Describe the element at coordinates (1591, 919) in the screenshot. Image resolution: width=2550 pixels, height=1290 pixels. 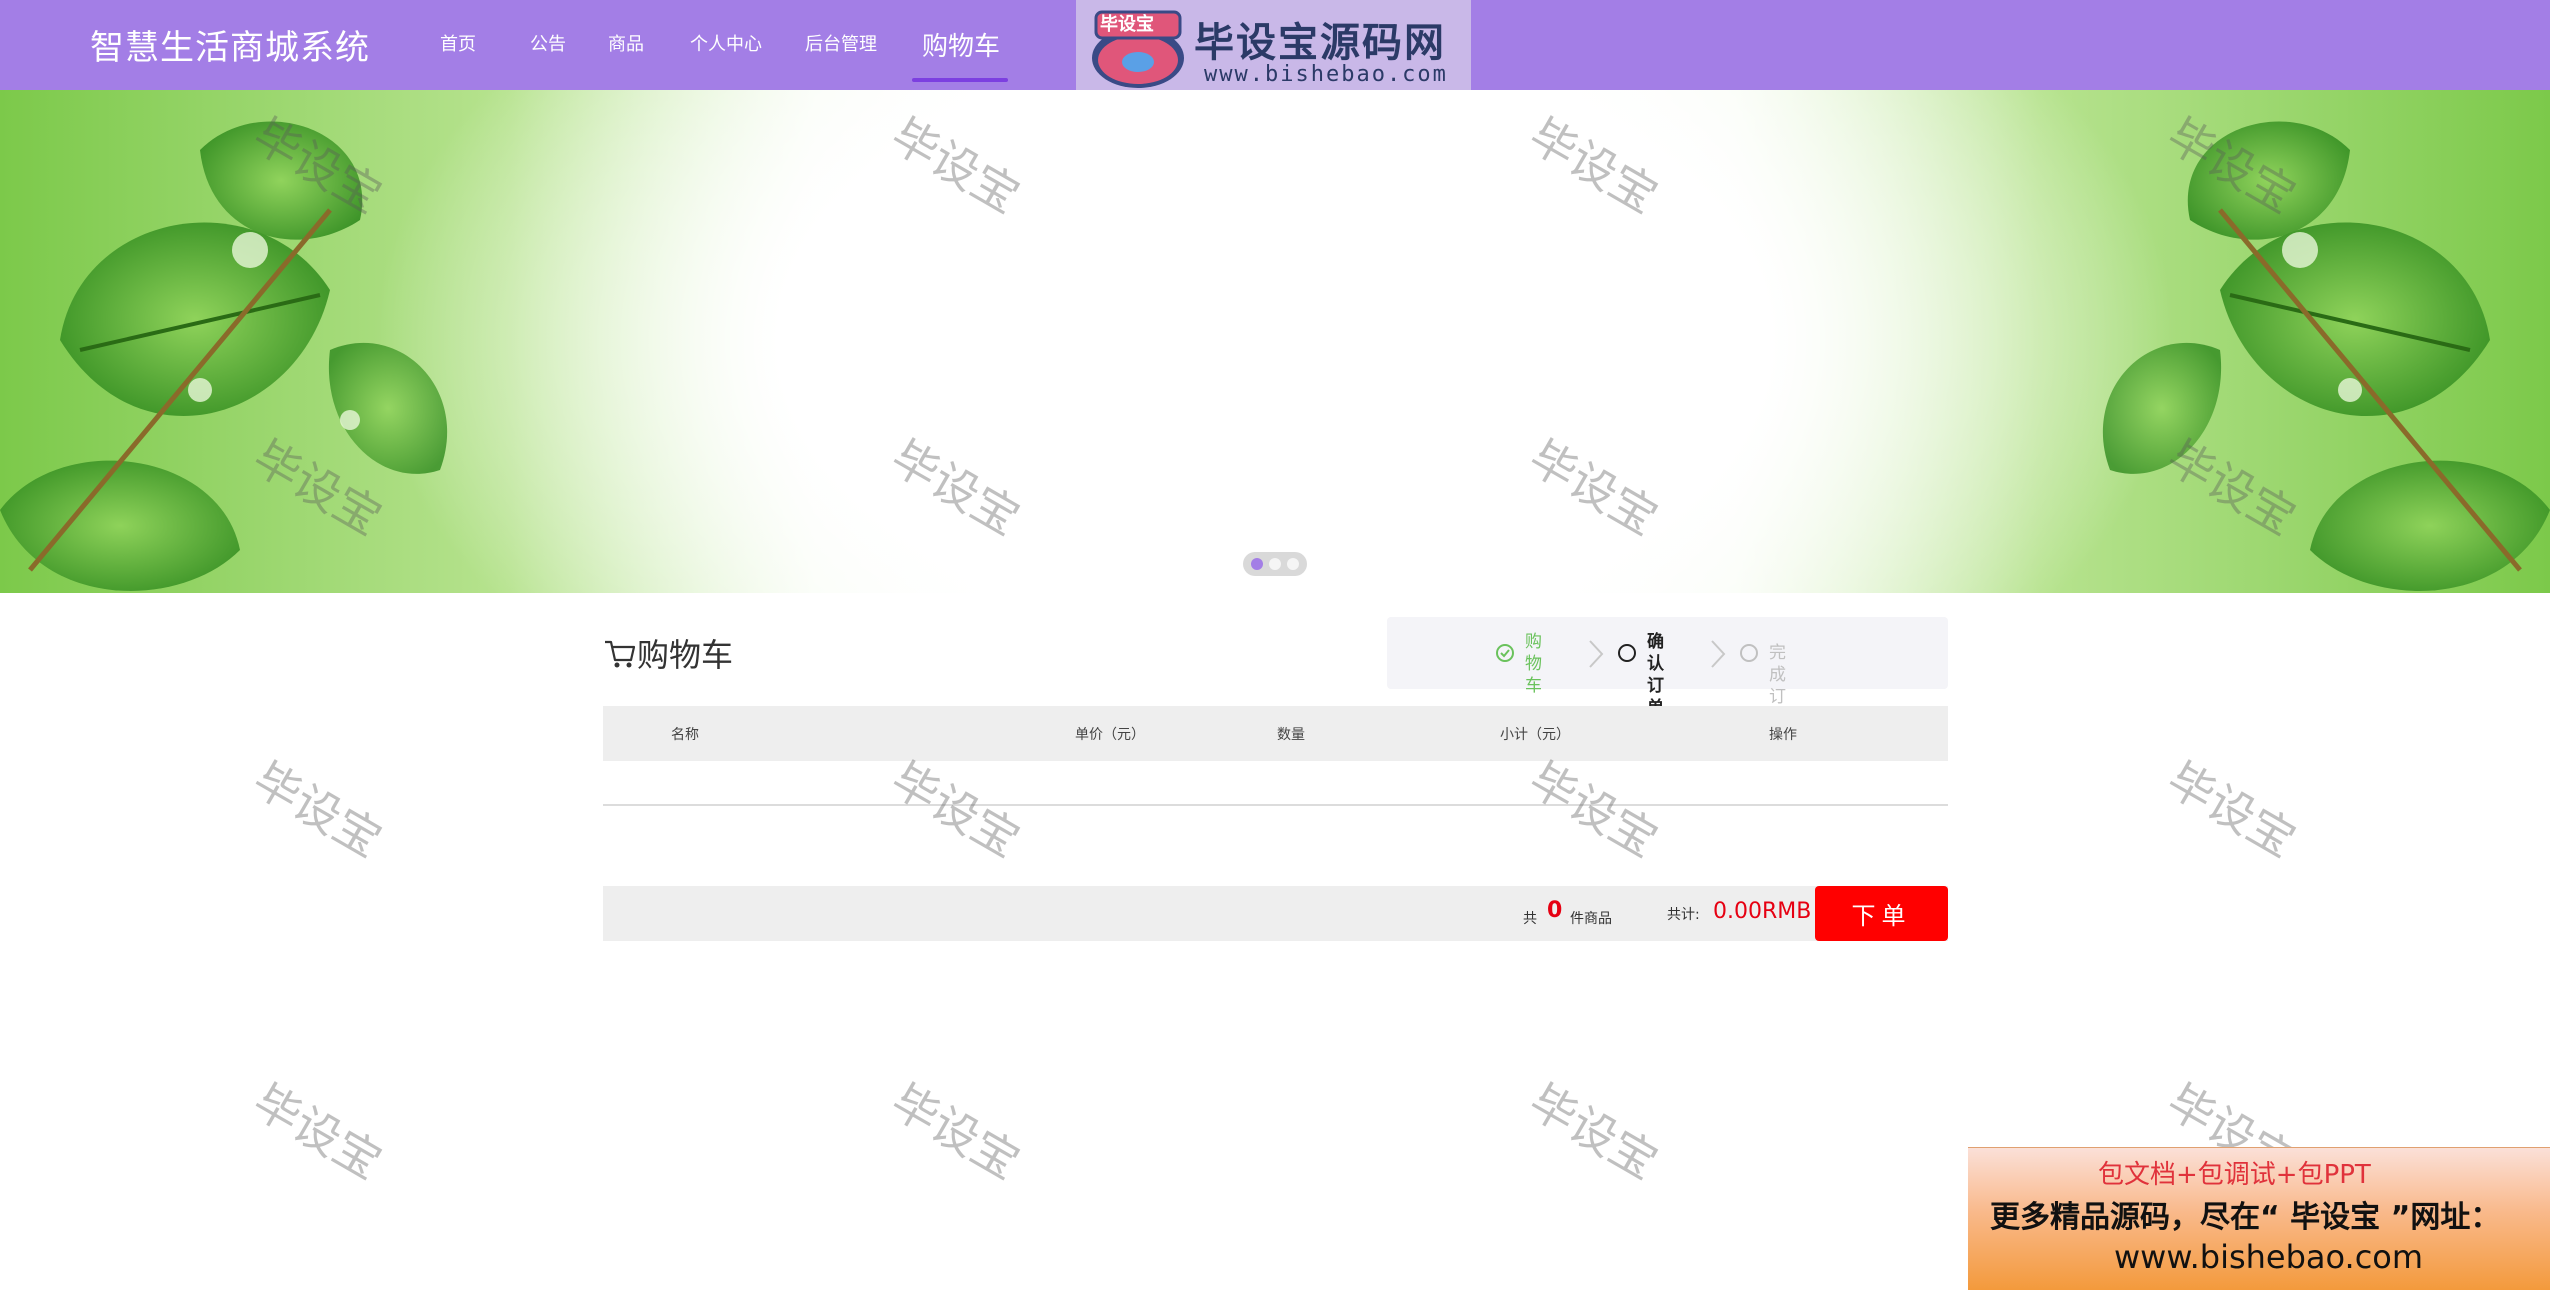
I see `item-count-suffix: 件商品` at that location.